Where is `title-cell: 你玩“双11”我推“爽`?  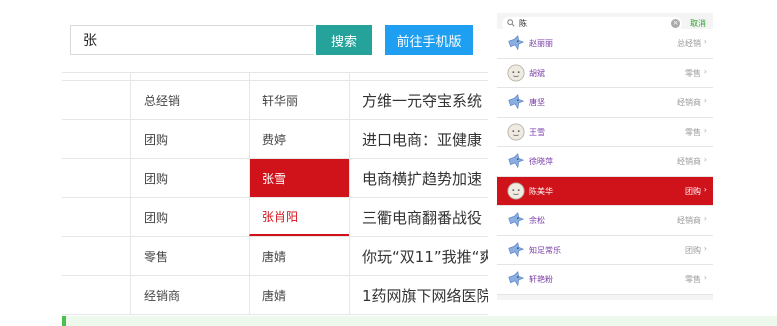 title-cell: 你玩“双11”我推“爽 is located at coordinates (418, 256).